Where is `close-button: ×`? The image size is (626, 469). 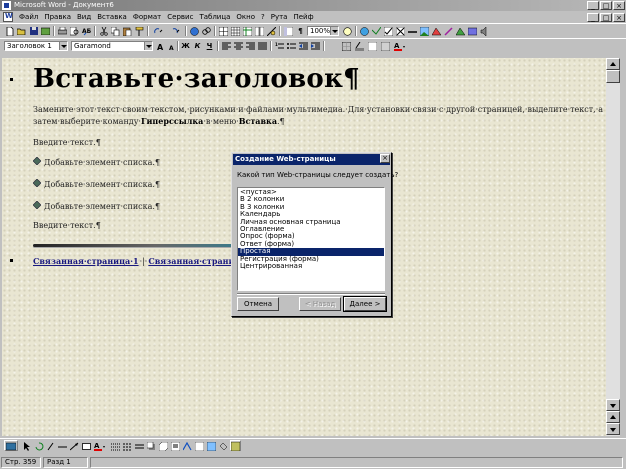
close-button: × is located at coordinates (619, 5).